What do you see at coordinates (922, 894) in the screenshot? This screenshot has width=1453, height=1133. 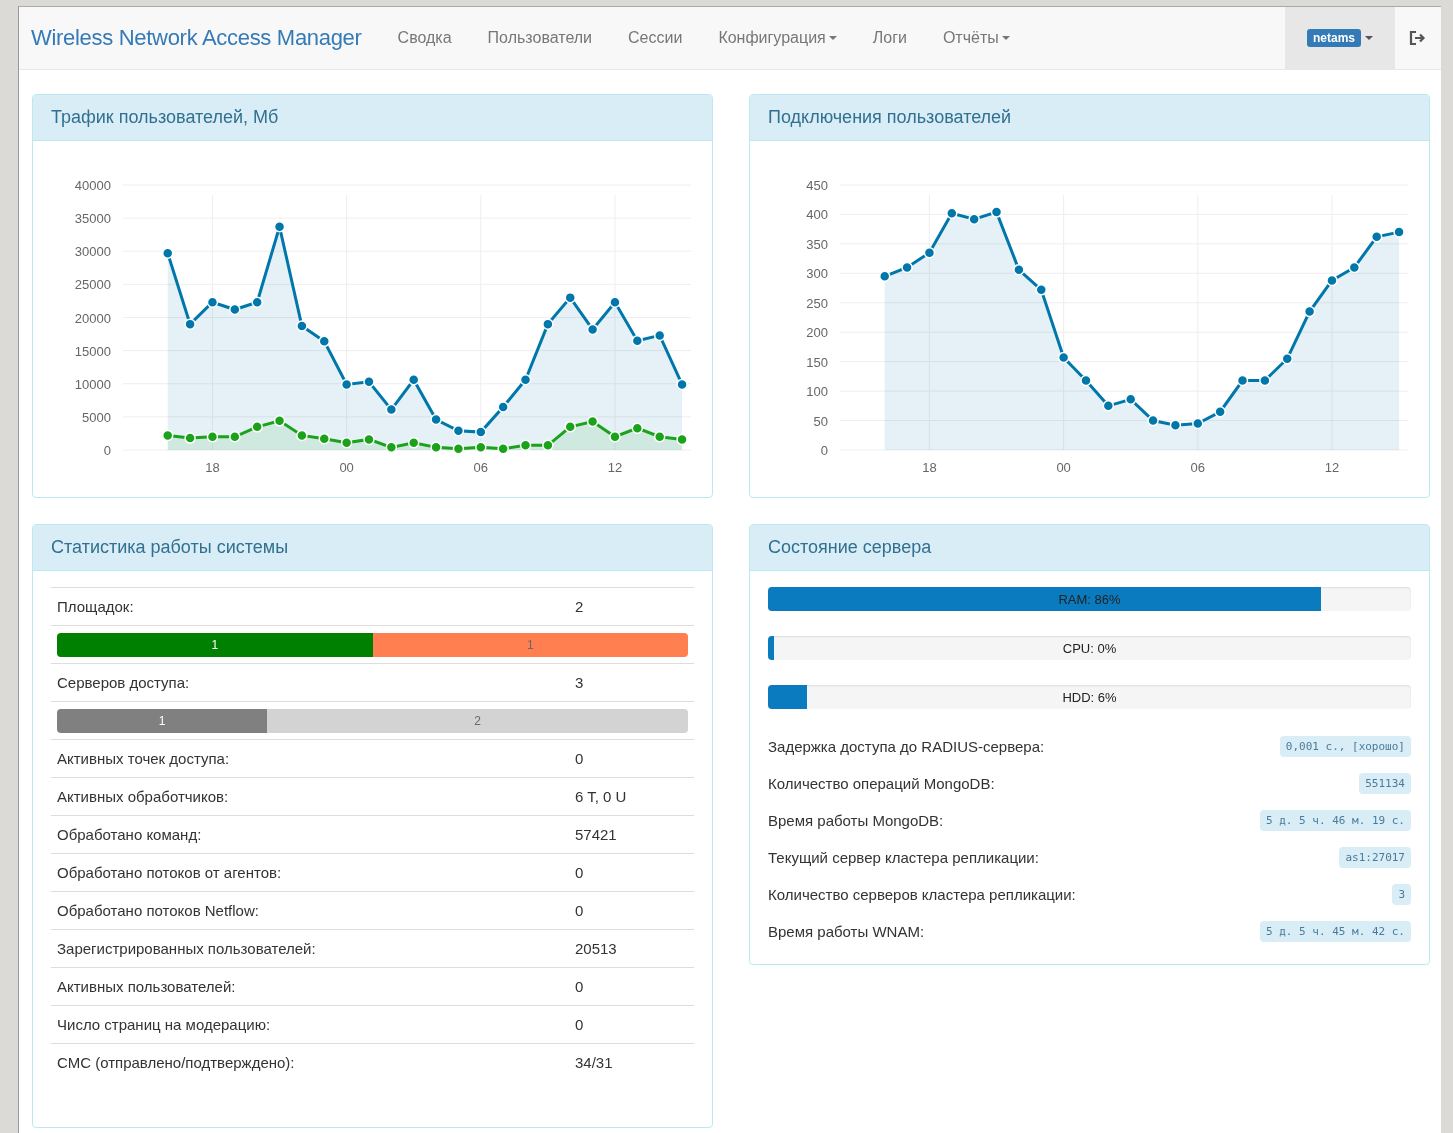 I see `fact-label: Количество серверов кластера репликации:` at bounding box center [922, 894].